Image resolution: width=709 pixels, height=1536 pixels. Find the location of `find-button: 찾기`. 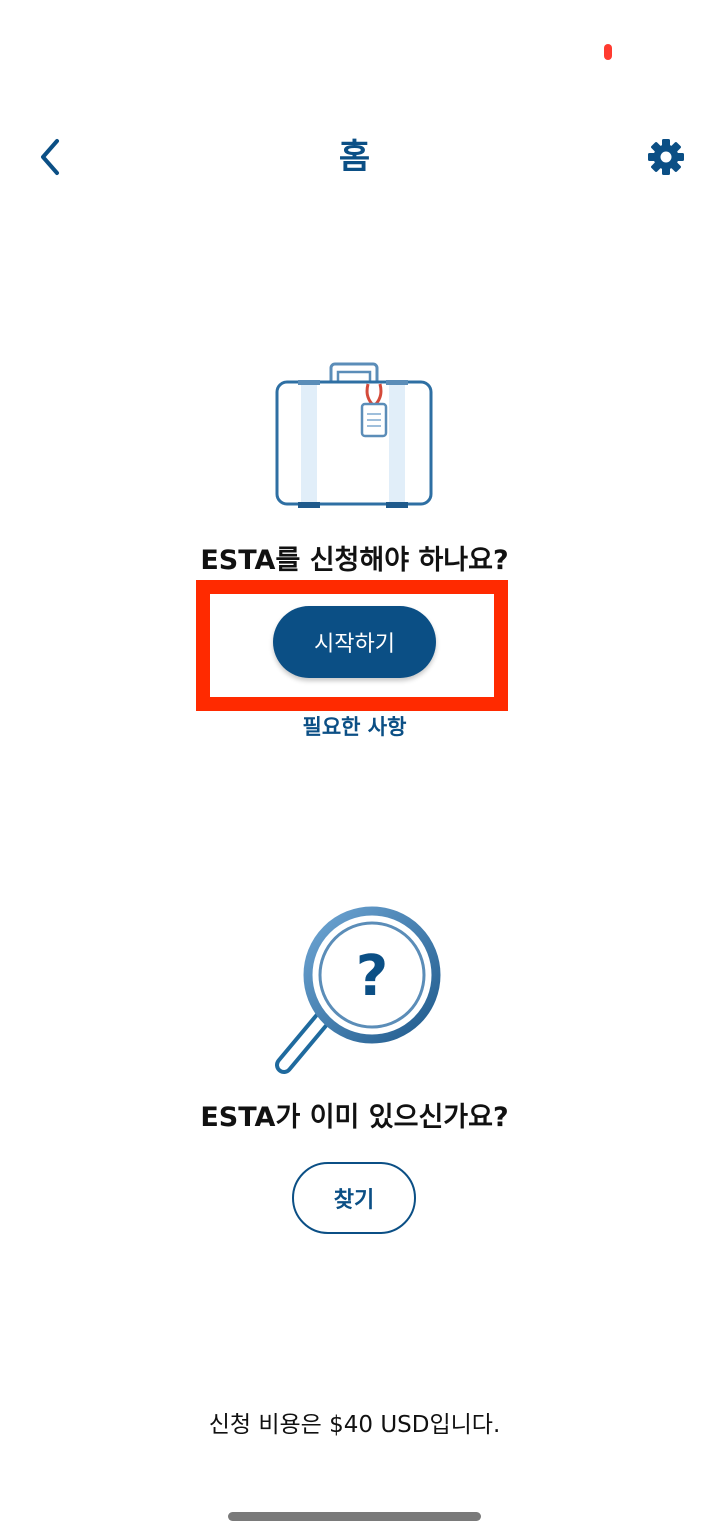

find-button: 찾기 is located at coordinates (354, 1198).